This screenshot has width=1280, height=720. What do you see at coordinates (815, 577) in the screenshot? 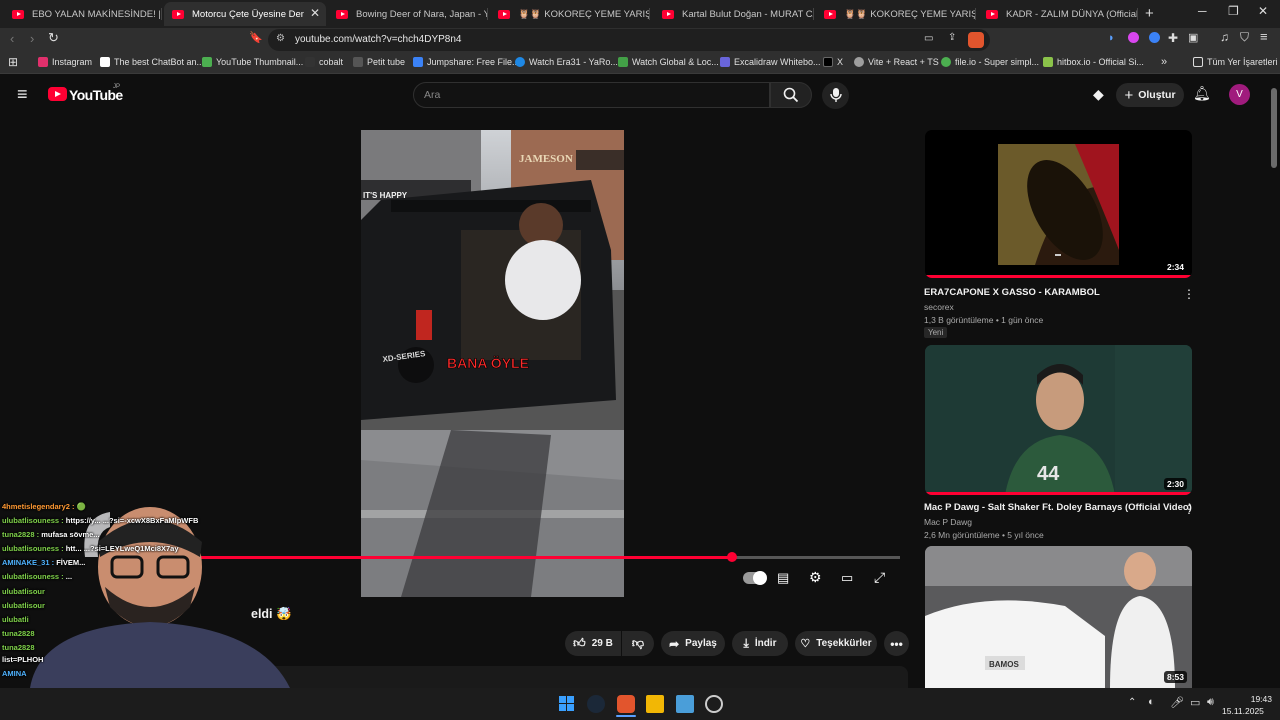
I see `settings-gear-icon: ⚙` at bounding box center [815, 577].